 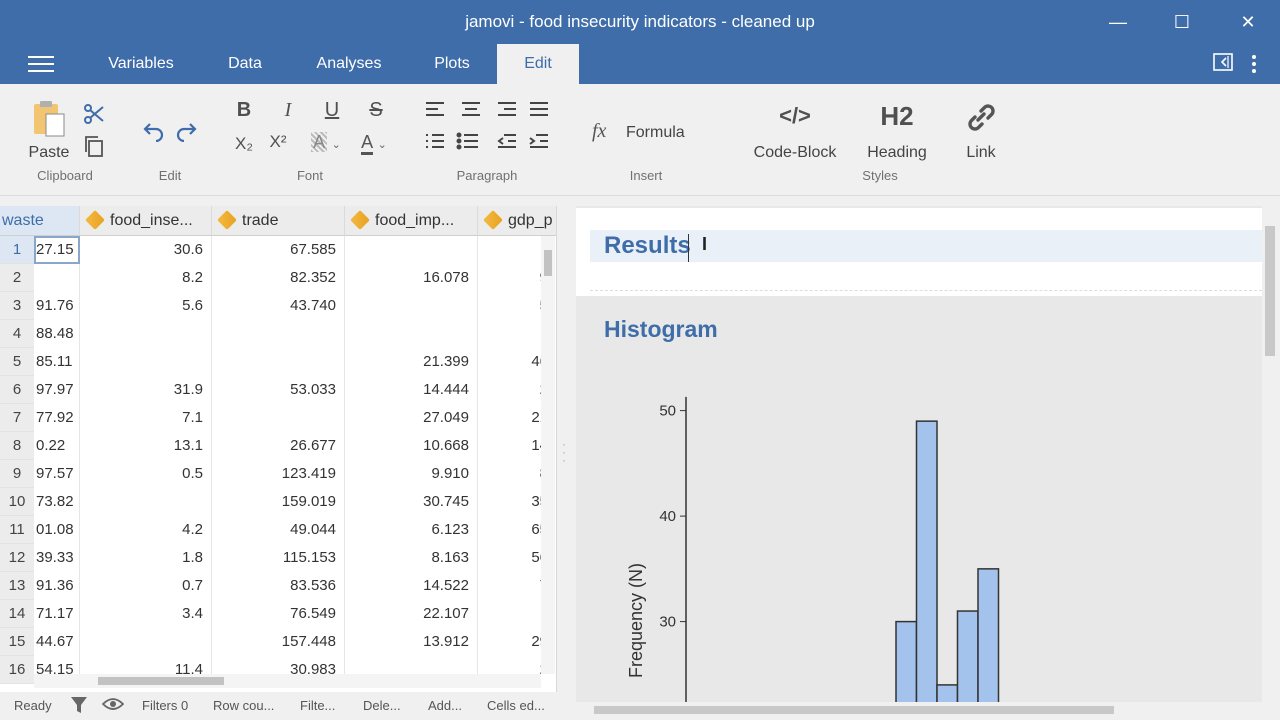 I want to click on table-cell: 27.15, so click(x=57, y=250).